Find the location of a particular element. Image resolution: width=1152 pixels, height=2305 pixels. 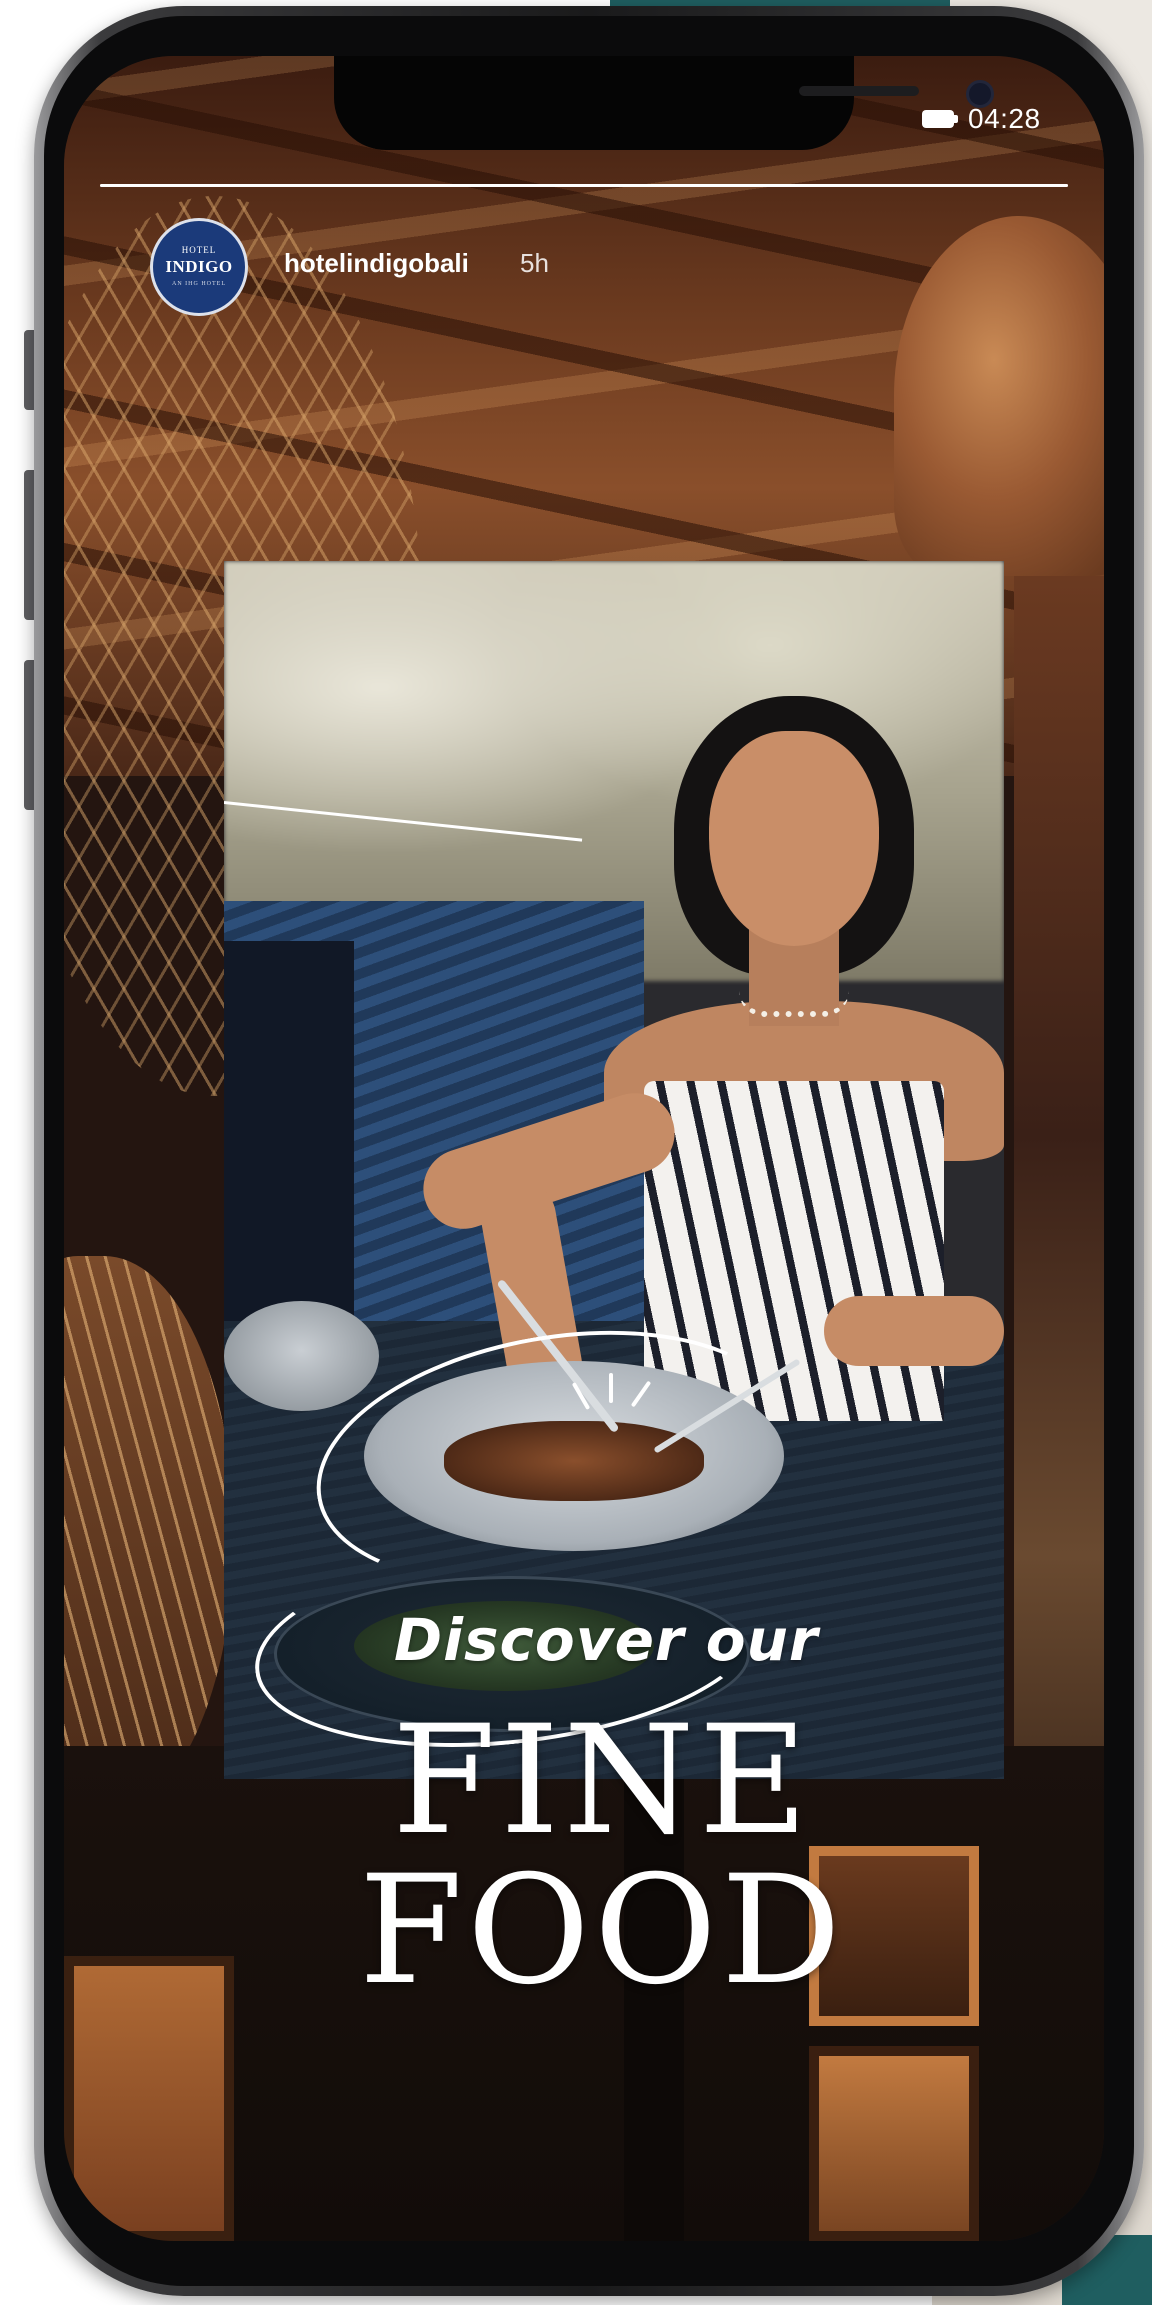

story-progress-fill is located at coordinates (584, 185).